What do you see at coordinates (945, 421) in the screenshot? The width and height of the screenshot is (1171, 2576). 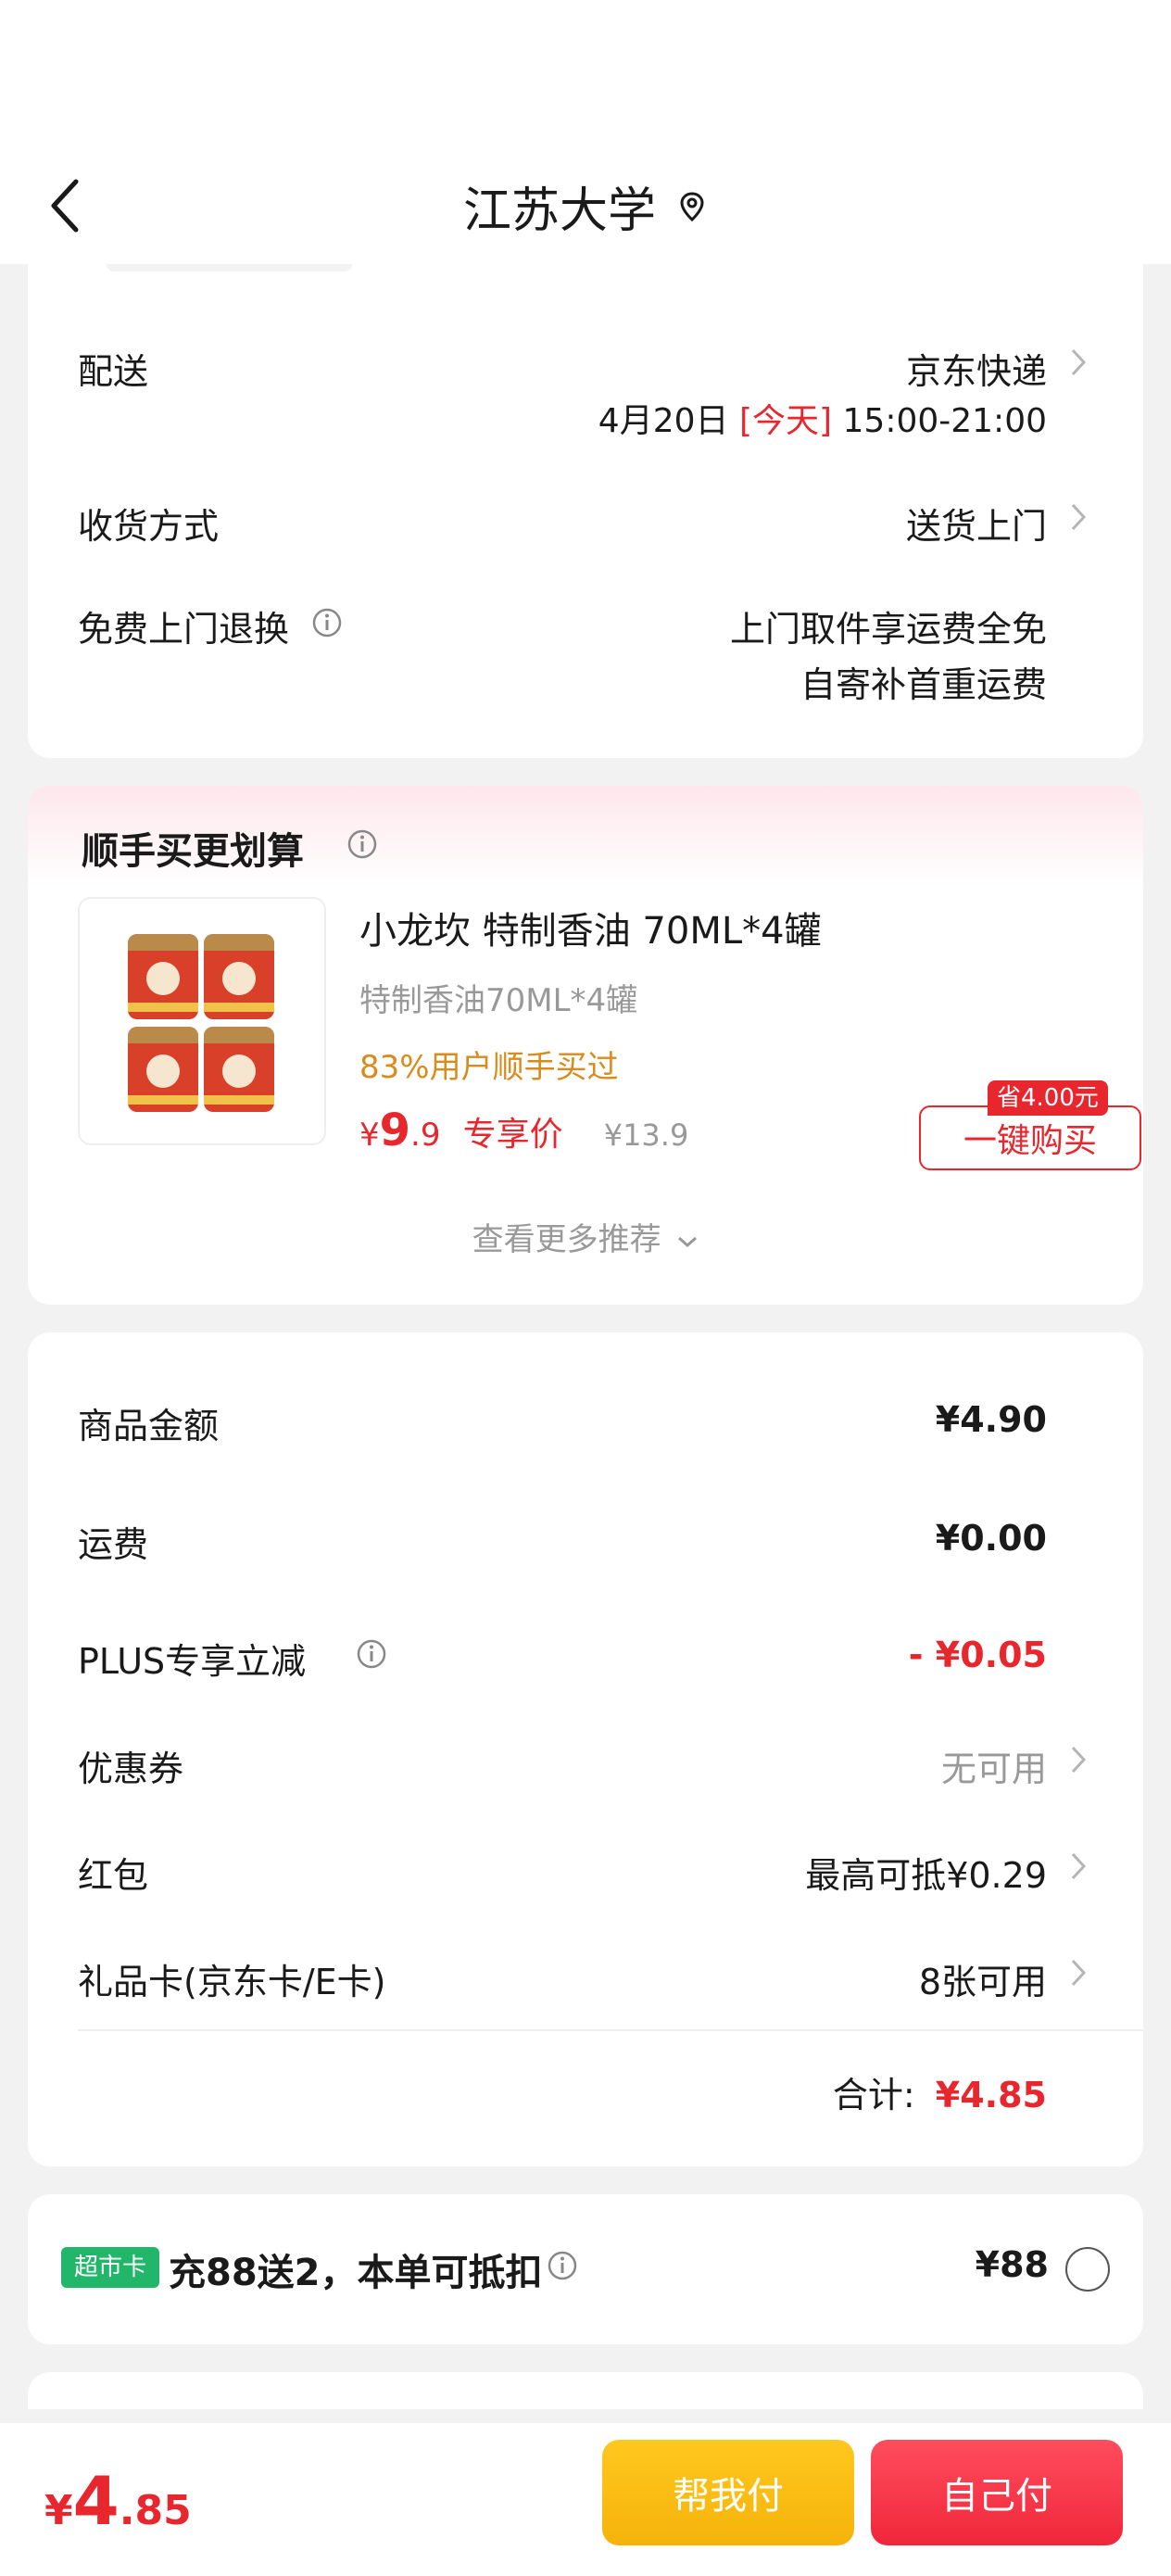 I see `delivery-time-range: 15:00-21:00` at bounding box center [945, 421].